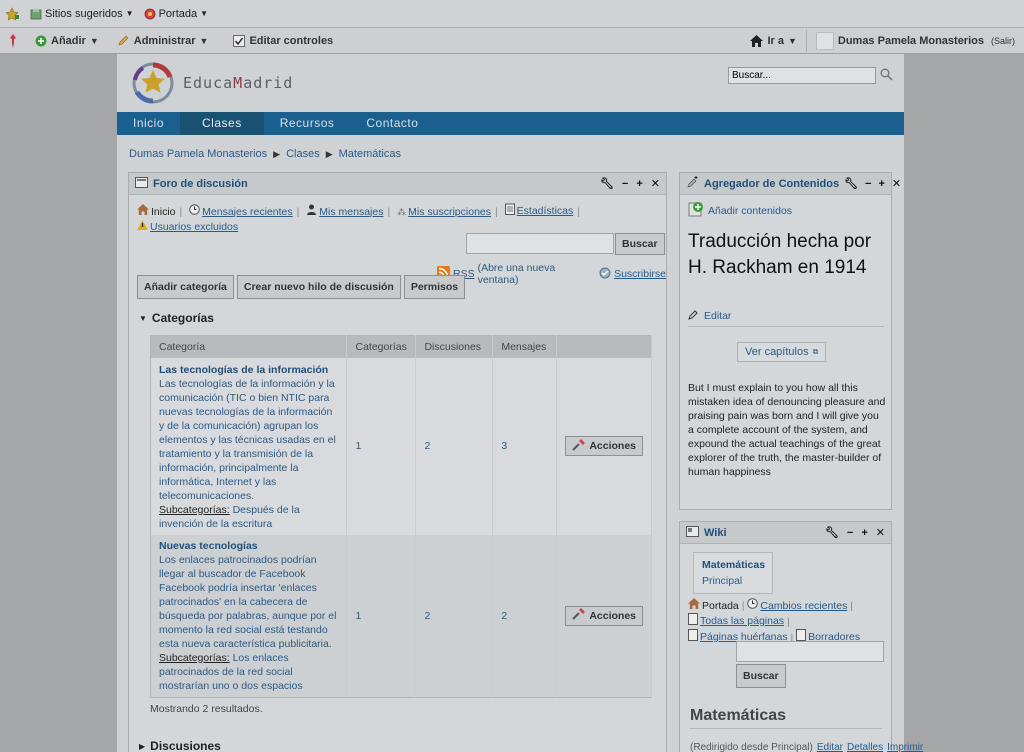 The width and height of the screenshot is (1024, 752). Describe the element at coordinates (733, 581) in the screenshot. I see `wiki-tab-principal: Principal` at that location.